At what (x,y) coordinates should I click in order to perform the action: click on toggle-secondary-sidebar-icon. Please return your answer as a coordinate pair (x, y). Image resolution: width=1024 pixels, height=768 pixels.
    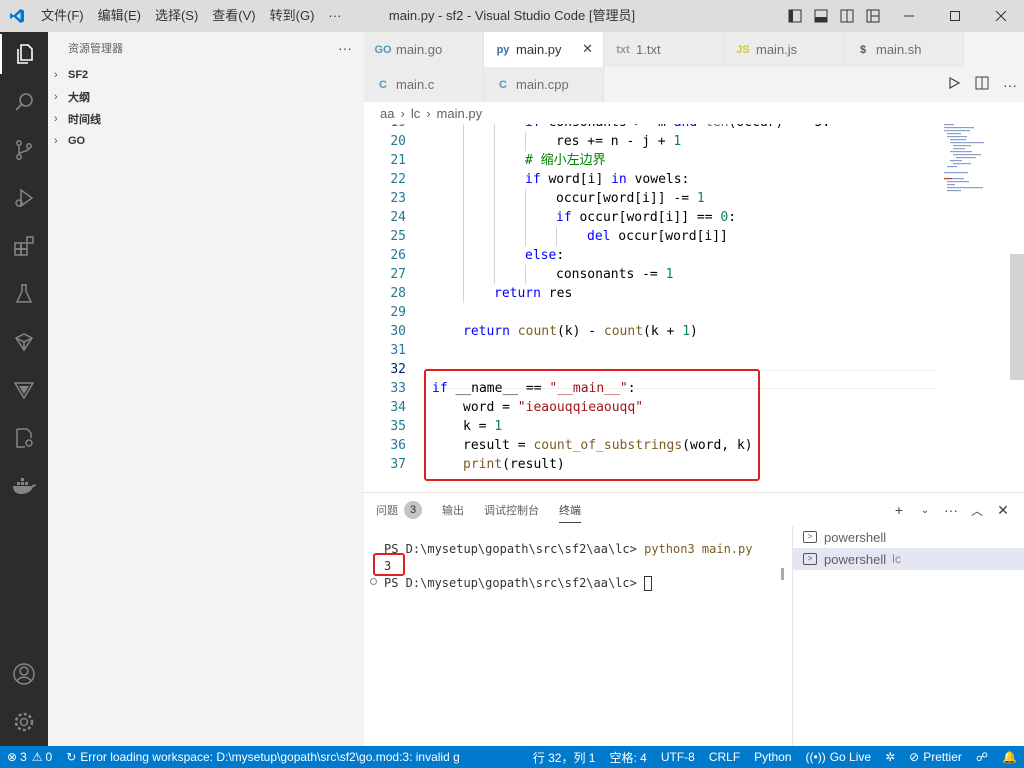
    Looking at the image, I should click on (847, 16).